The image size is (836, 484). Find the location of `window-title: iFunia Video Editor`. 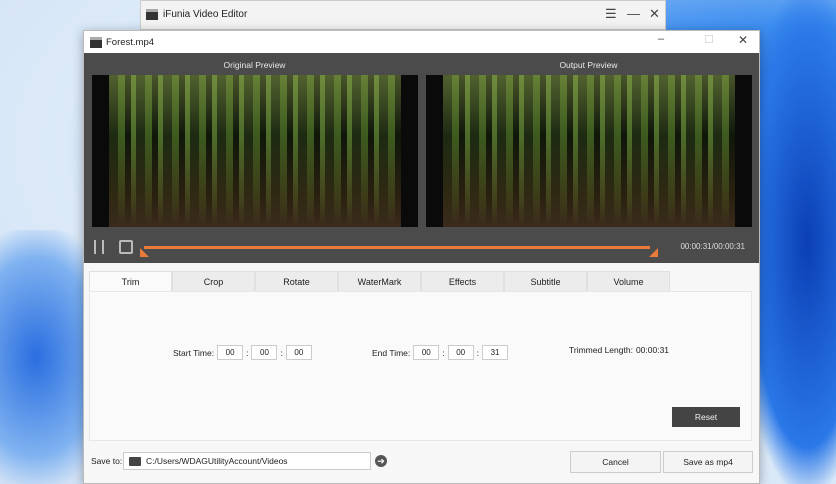

window-title: iFunia Video Editor is located at coordinates (205, 14).